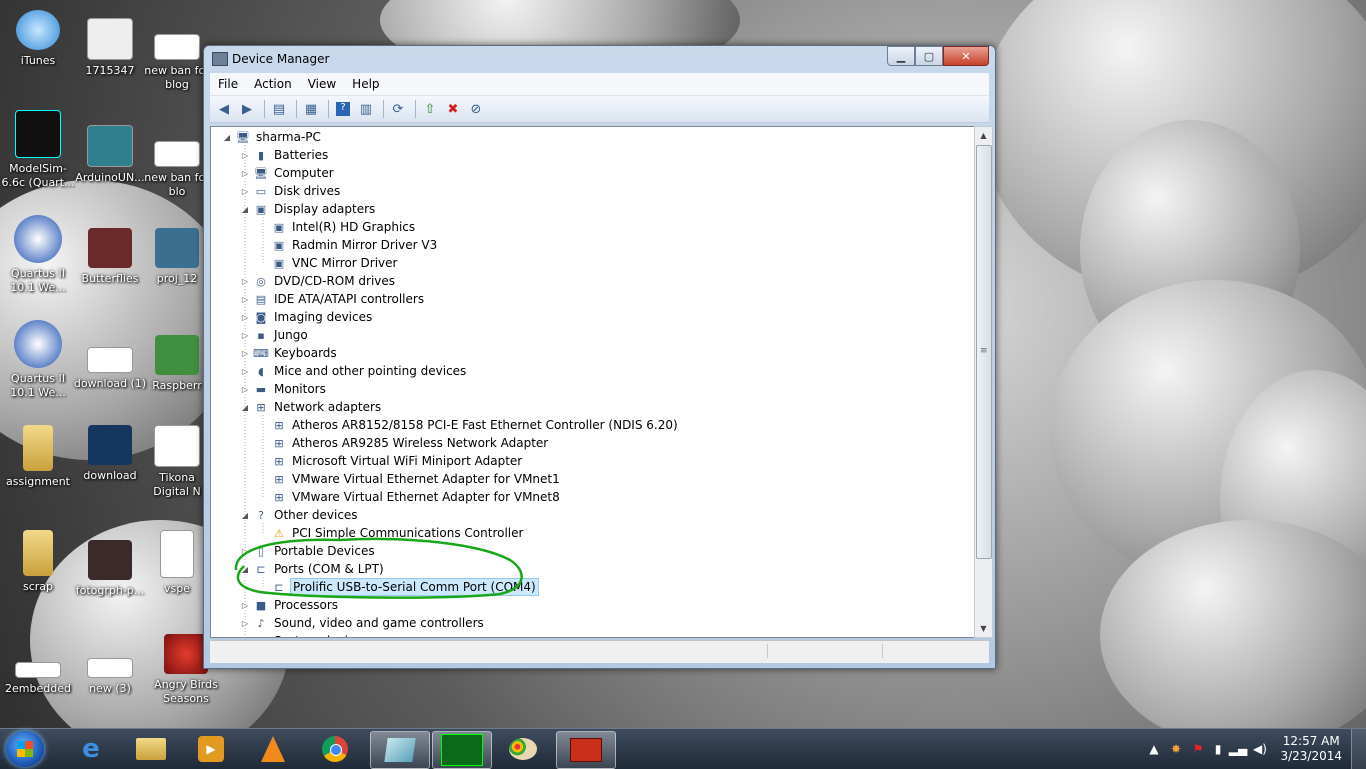 This screenshot has height=769, width=1366. I want to click on scrollbar-thumb: ≡, so click(984, 352).